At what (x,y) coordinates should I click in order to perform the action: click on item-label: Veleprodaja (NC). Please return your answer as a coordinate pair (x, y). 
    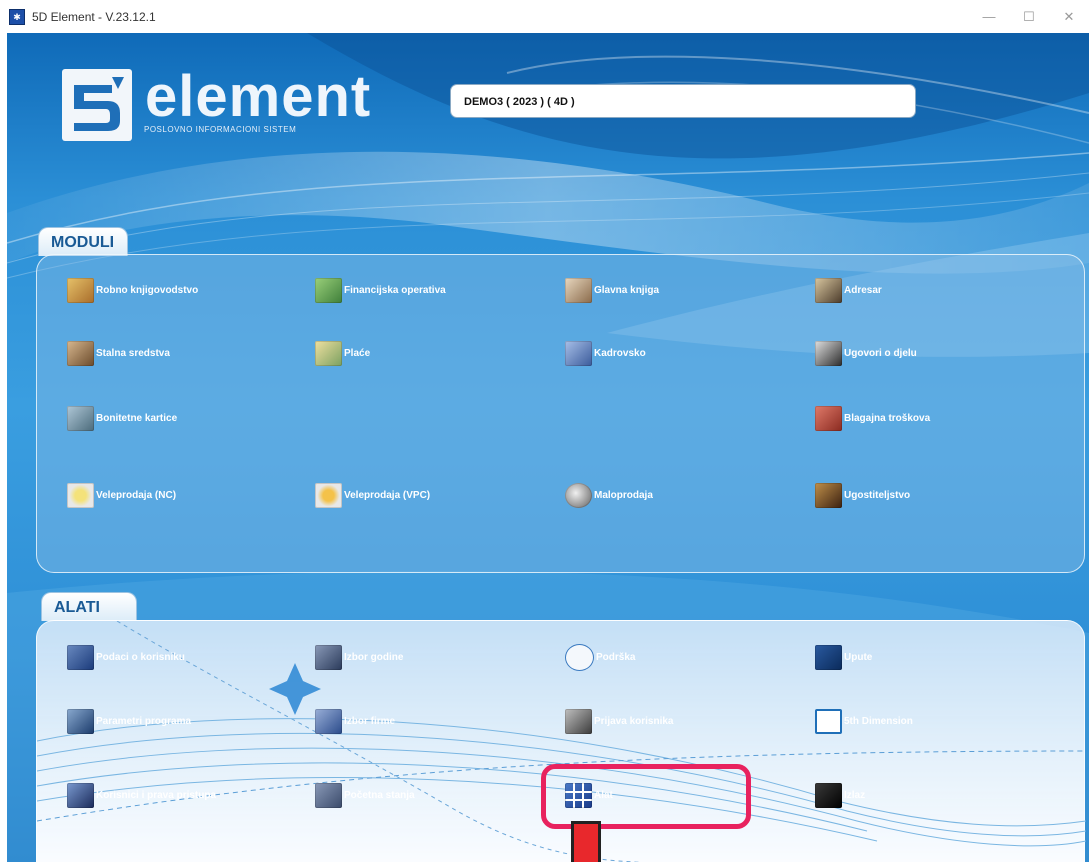
    Looking at the image, I should click on (136, 495).